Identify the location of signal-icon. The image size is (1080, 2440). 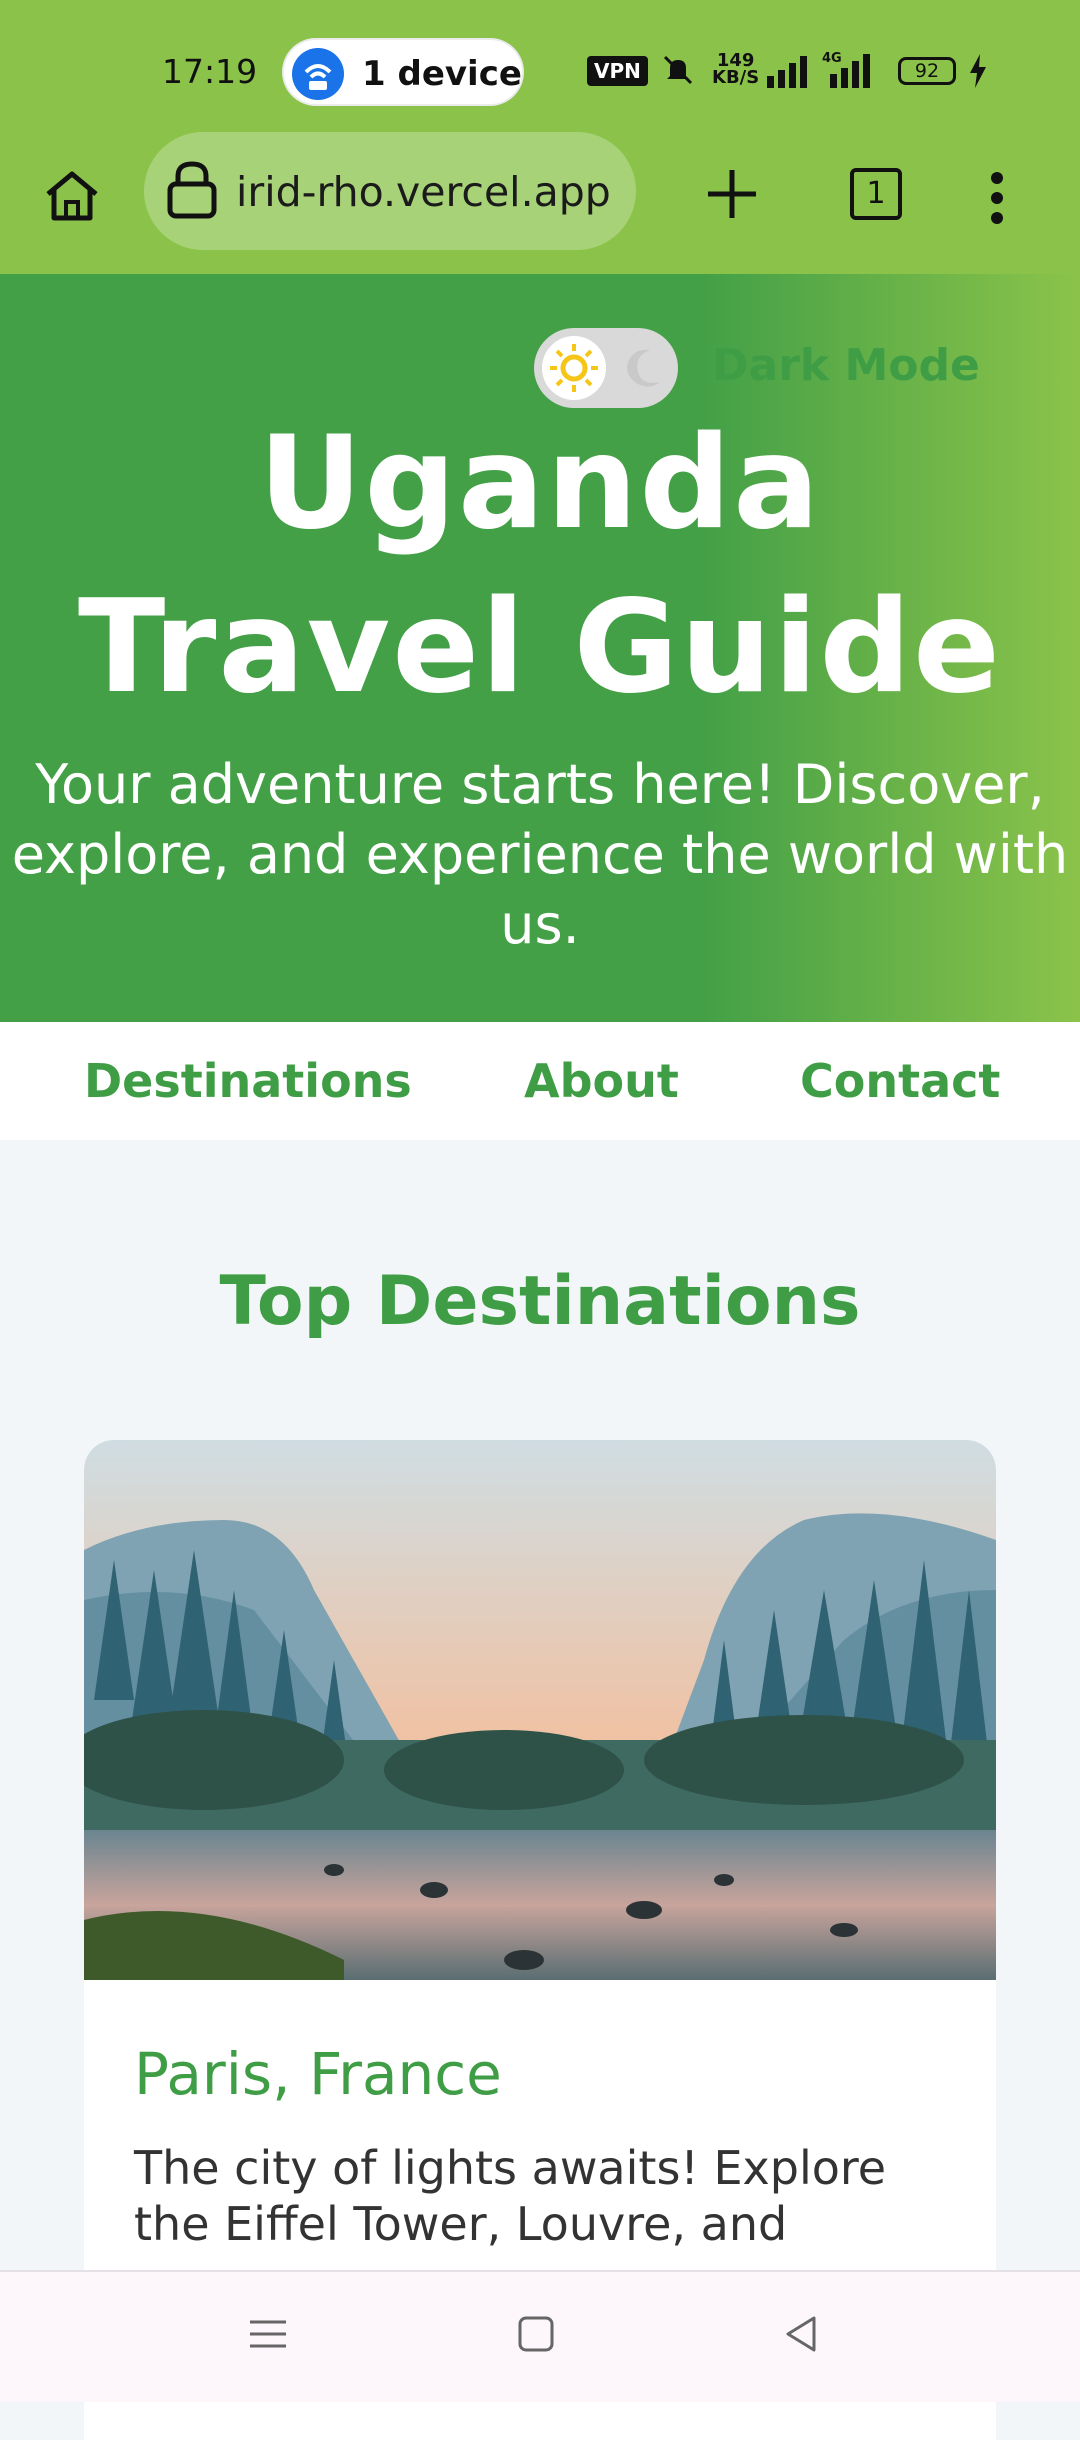
(788, 74).